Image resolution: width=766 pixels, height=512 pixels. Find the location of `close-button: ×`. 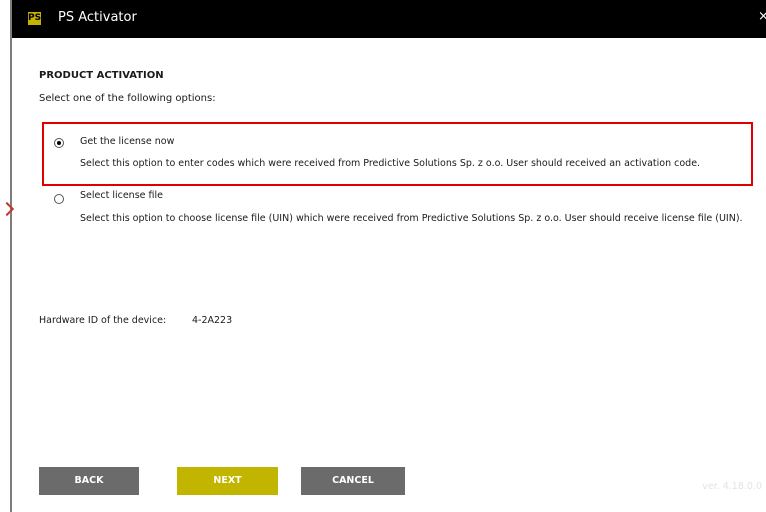

close-button: × is located at coordinates (762, 16).